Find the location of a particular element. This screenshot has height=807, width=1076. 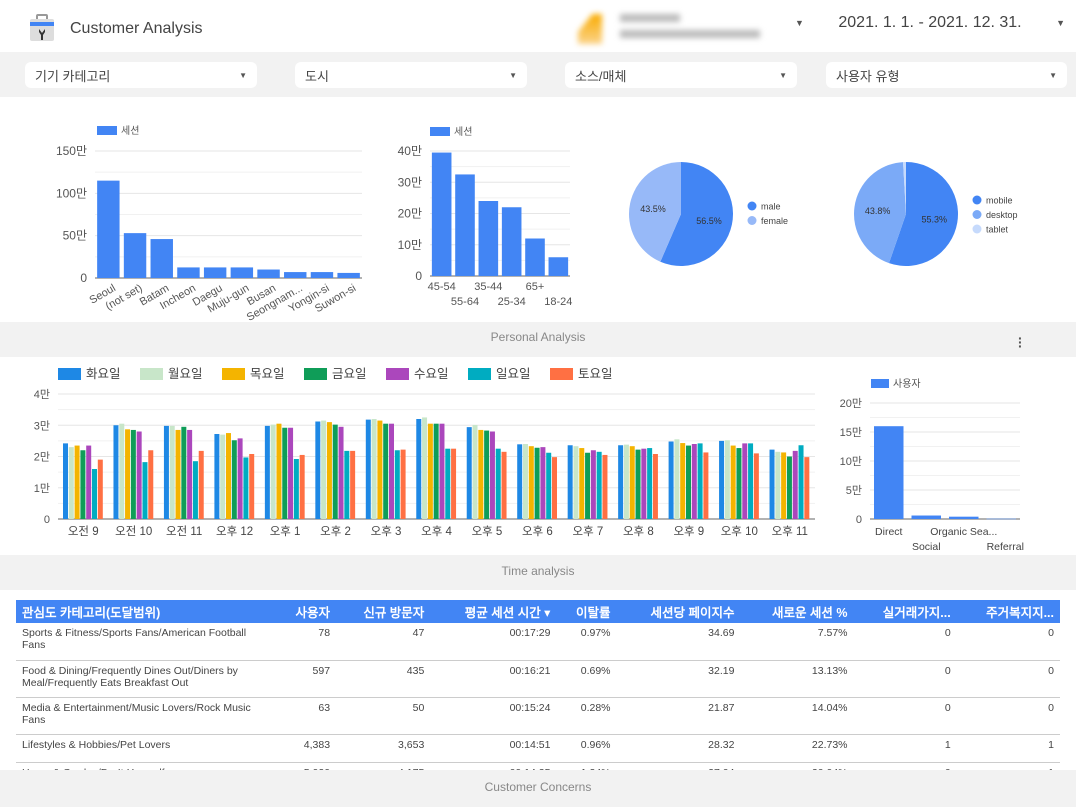

bar-(not set) is located at coordinates (135, 255).